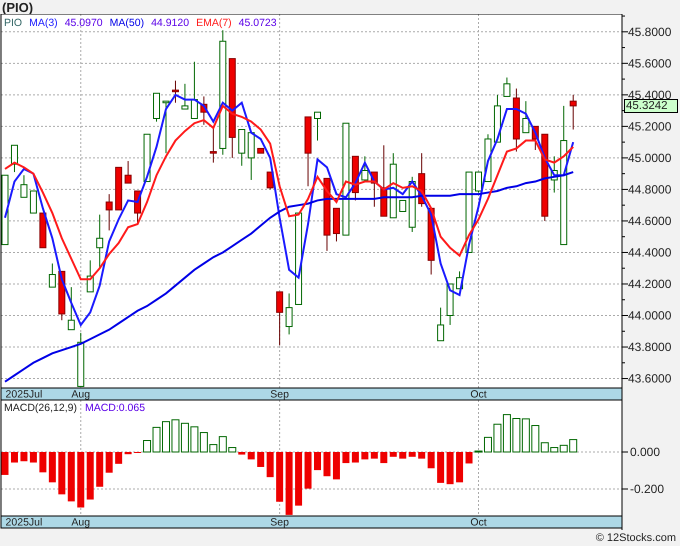  I want to click on macd-axis-label: -0.200, so click(647, 489).